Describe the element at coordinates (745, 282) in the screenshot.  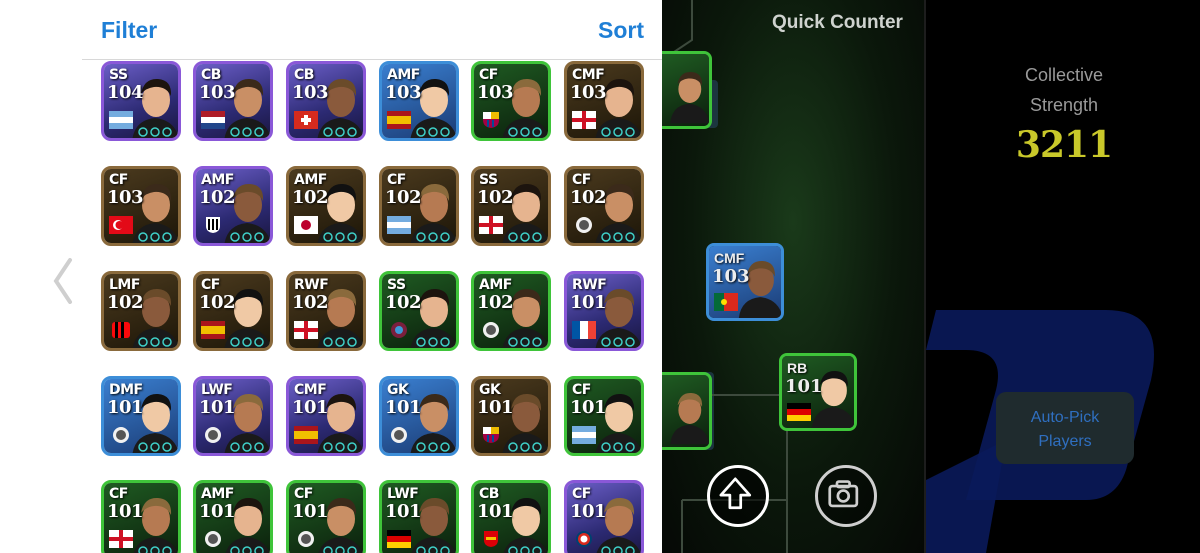
I see `pitch-player-card: CMF 103` at that location.